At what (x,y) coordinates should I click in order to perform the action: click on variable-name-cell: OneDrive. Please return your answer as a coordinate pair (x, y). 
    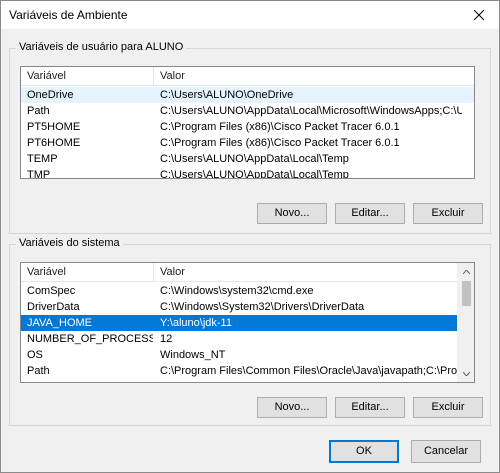
    Looking at the image, I should click on (50, 95).